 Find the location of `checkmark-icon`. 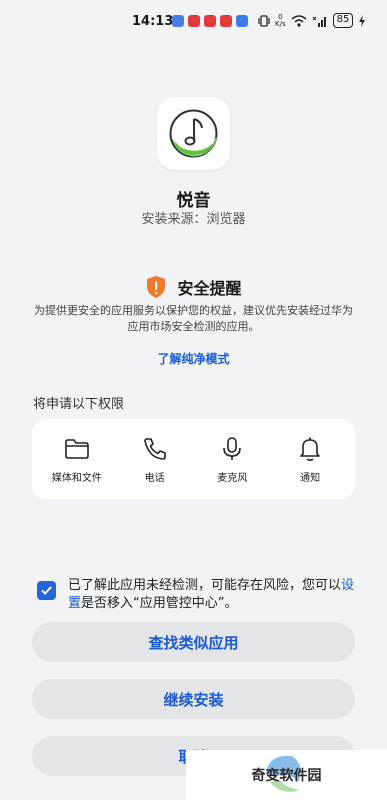

checkmark-icon is located at coordinates (46, 590).